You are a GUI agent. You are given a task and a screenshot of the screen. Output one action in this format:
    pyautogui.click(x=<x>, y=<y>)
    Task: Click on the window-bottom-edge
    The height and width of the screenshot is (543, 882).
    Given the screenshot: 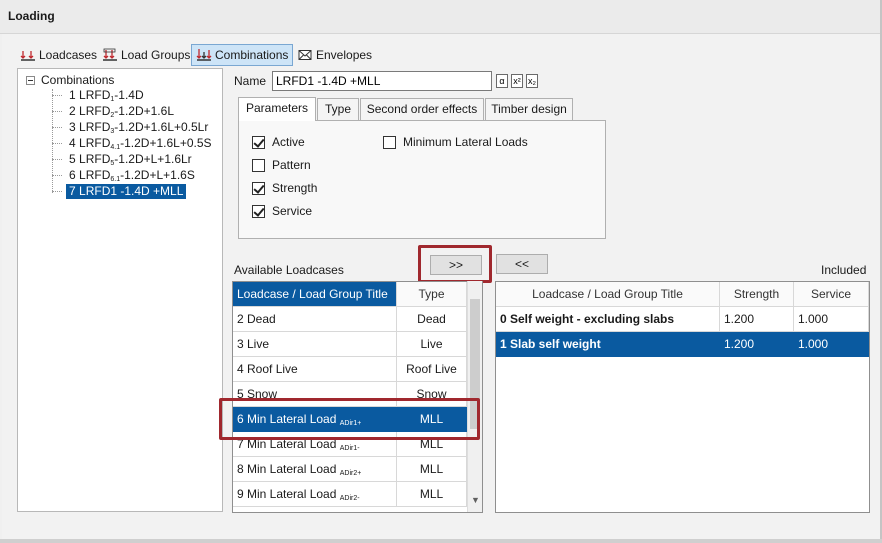 What is the action you would take?
    pyautogui.click(x=441, y=541)
    